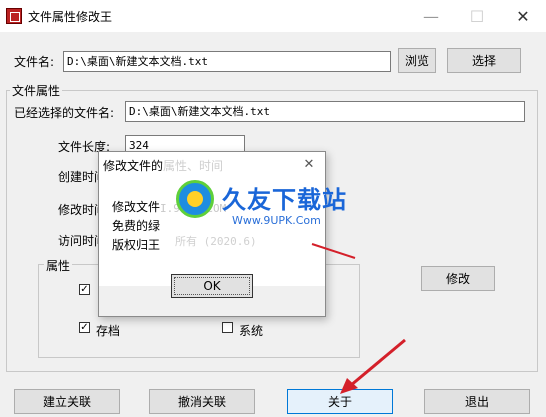 This screenshot has height=417, width=546. Describe the element at coordinates (377, 363) in the screenshot. I see `arrow-to-about-line` at that location.